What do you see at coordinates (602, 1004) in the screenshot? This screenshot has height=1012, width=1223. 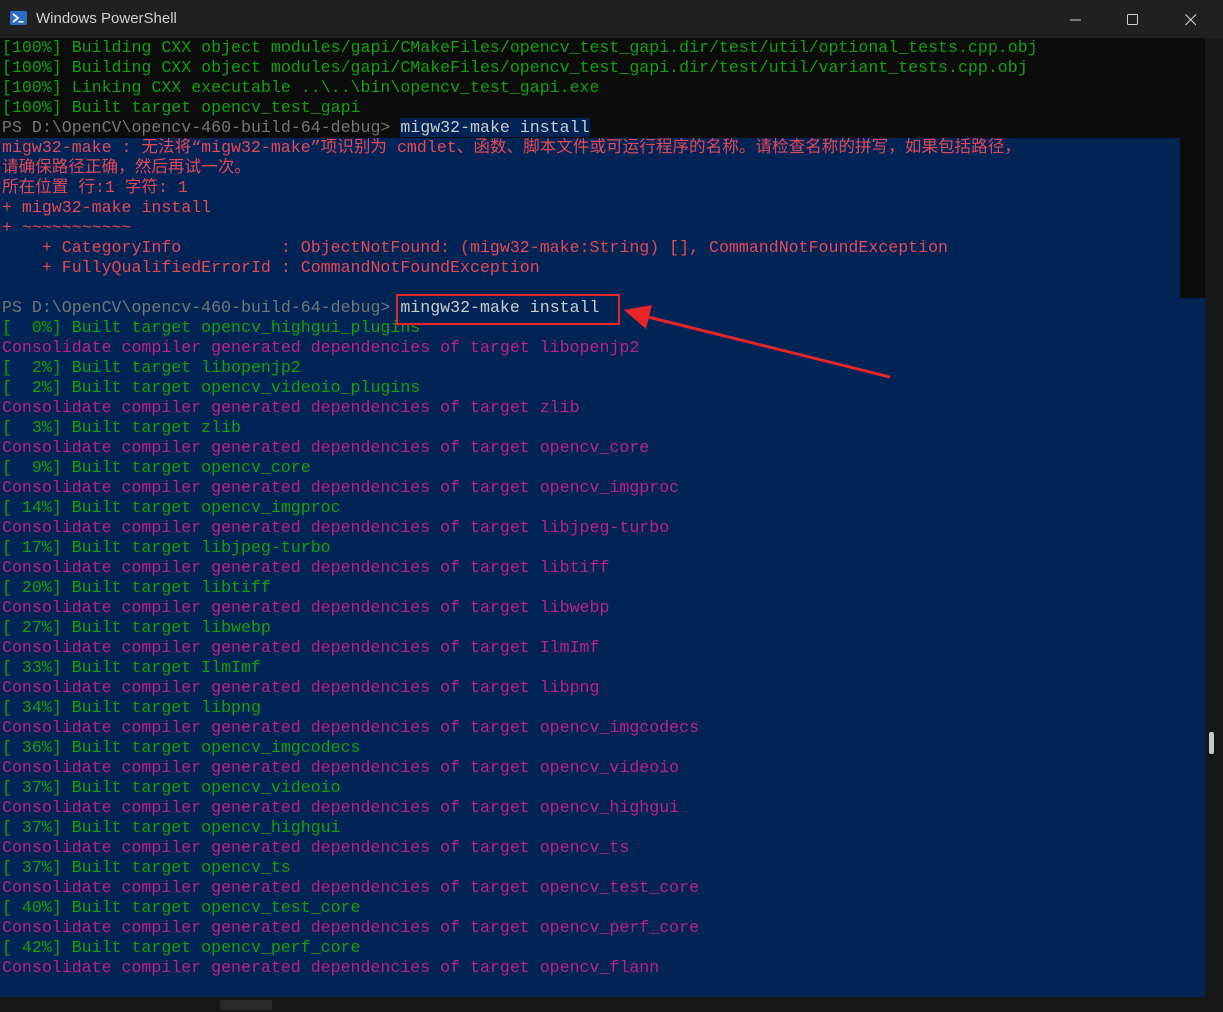 I see `bottom-strip` at bounding box center [602, 1004].